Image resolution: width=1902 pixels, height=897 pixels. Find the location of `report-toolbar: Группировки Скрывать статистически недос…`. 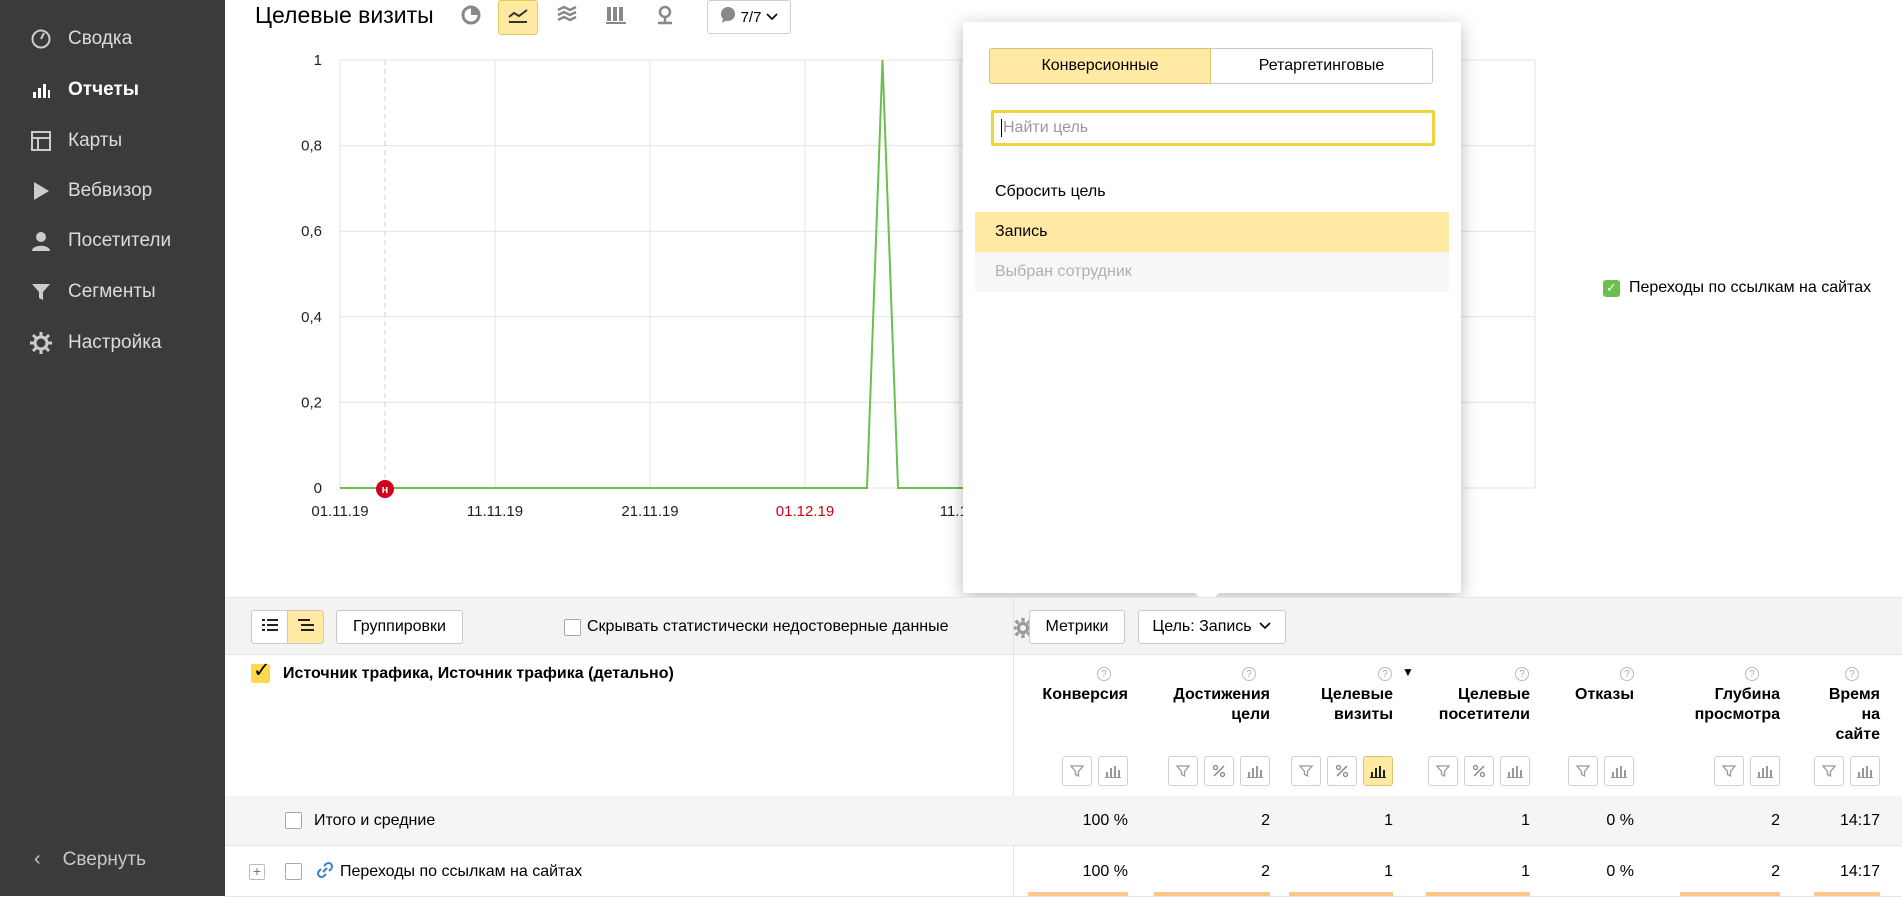

report-toolbar: Группировки Скрывать статистически недос… is located at coordinates (1063, 626).